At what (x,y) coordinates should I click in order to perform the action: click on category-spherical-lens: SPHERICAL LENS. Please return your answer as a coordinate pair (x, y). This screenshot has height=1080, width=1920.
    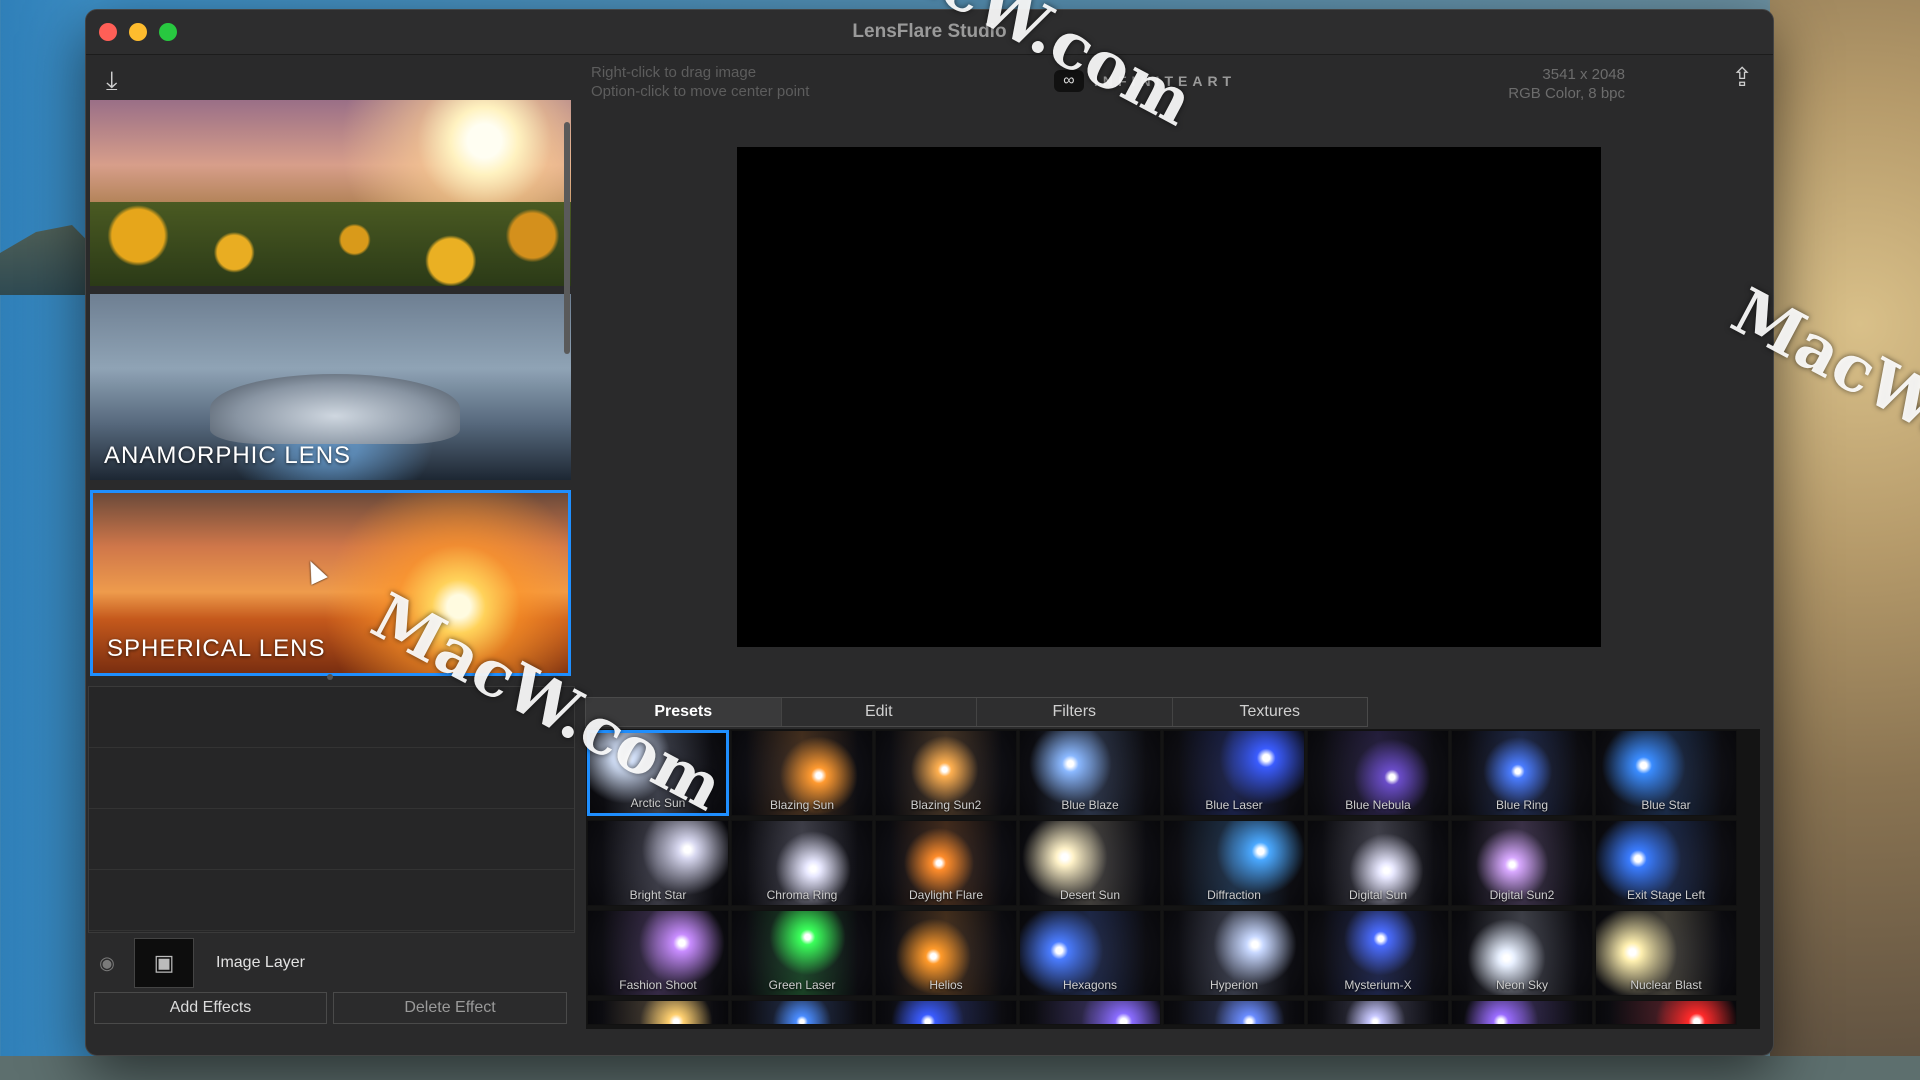
    Looking at the image, I should click on (330, 583).